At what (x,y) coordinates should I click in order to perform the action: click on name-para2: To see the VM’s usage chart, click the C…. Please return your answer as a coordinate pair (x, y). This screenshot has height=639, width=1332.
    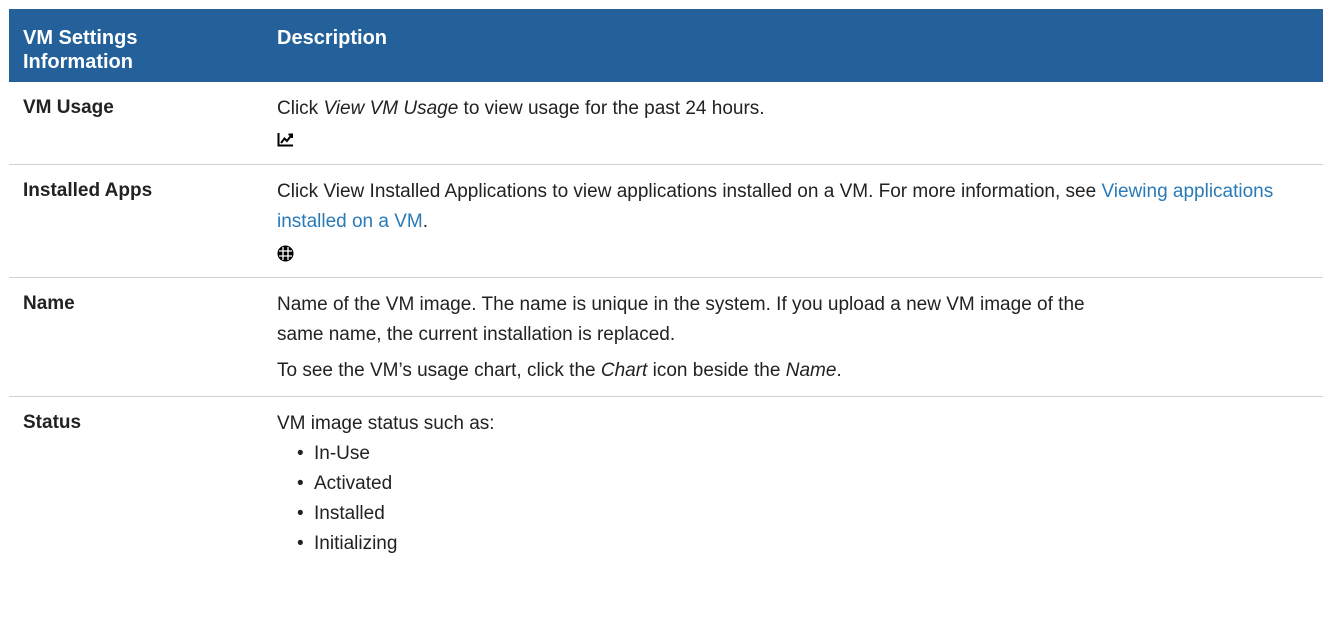
    Looking at the image, I should click on (559, 370).